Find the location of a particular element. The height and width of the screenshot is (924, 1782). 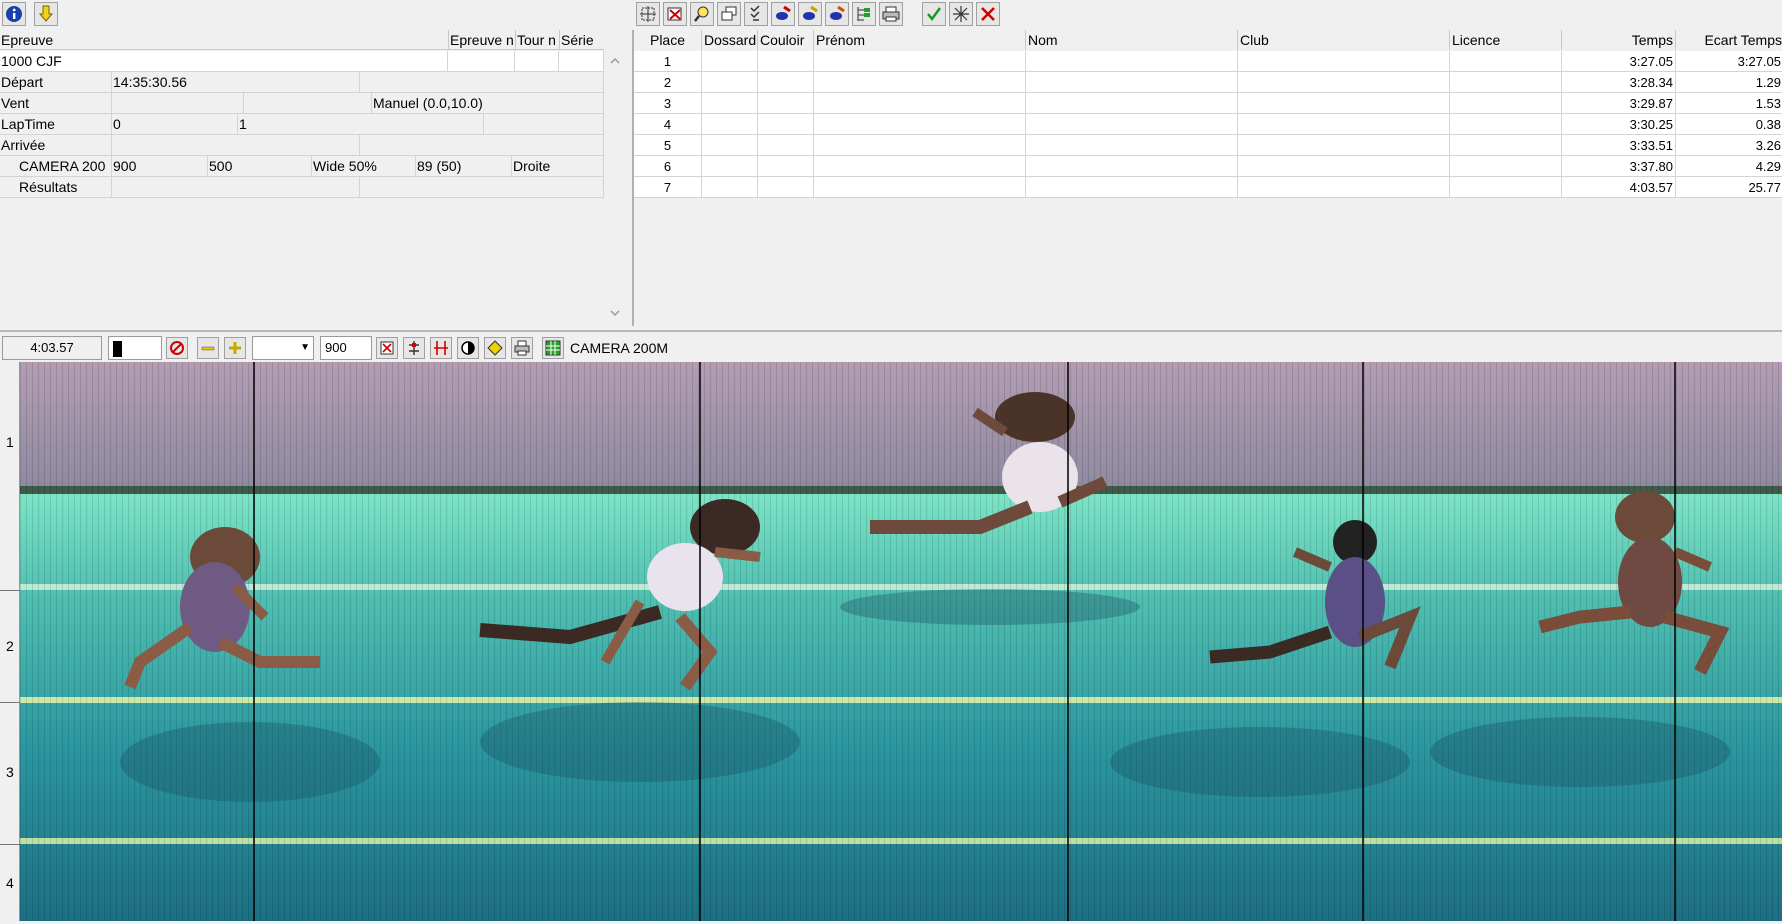

cell-ecart: 3.26 is located at coordinates (1729, 145).